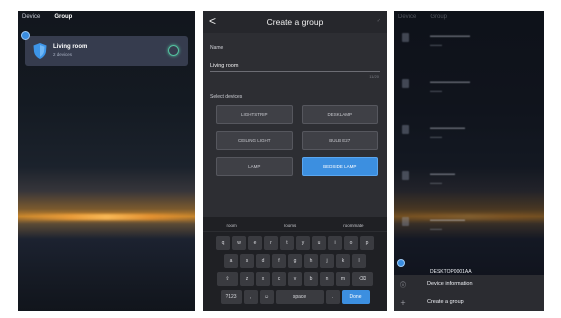  What do you see at coordinates (339, 140) in the screenshot?
I see `device-chip: BULB E27` at bounding box center [339, 140].